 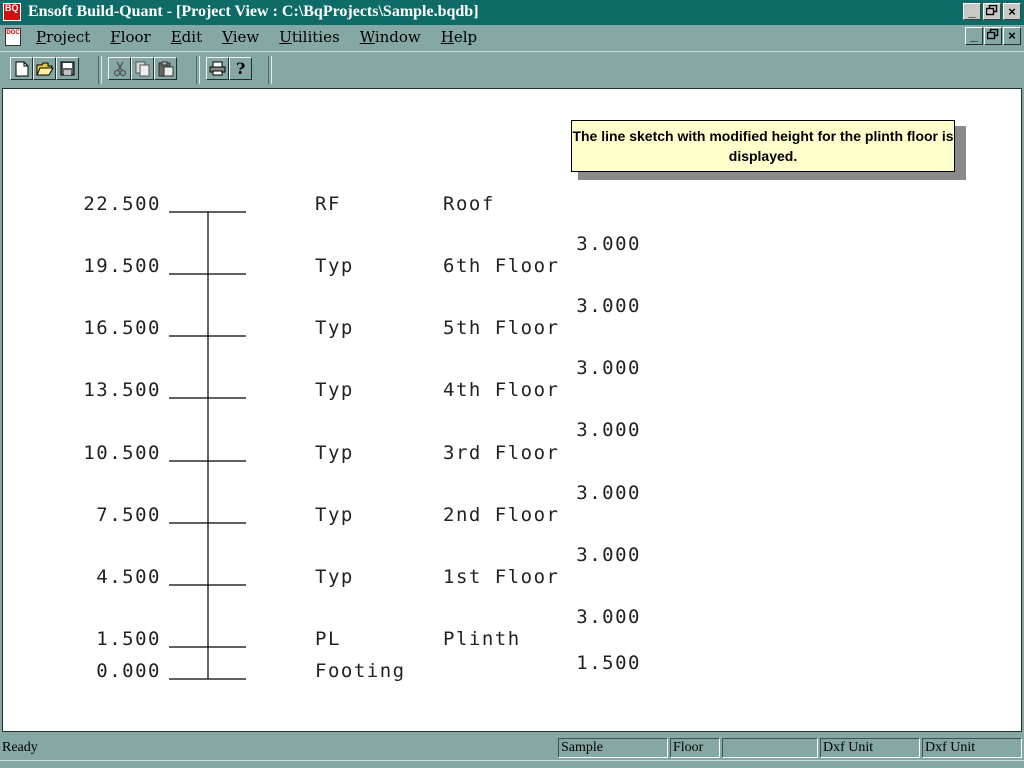 I want to click on status-dxf-unit-2: Dxf Unit, so click(x=972, y=748).